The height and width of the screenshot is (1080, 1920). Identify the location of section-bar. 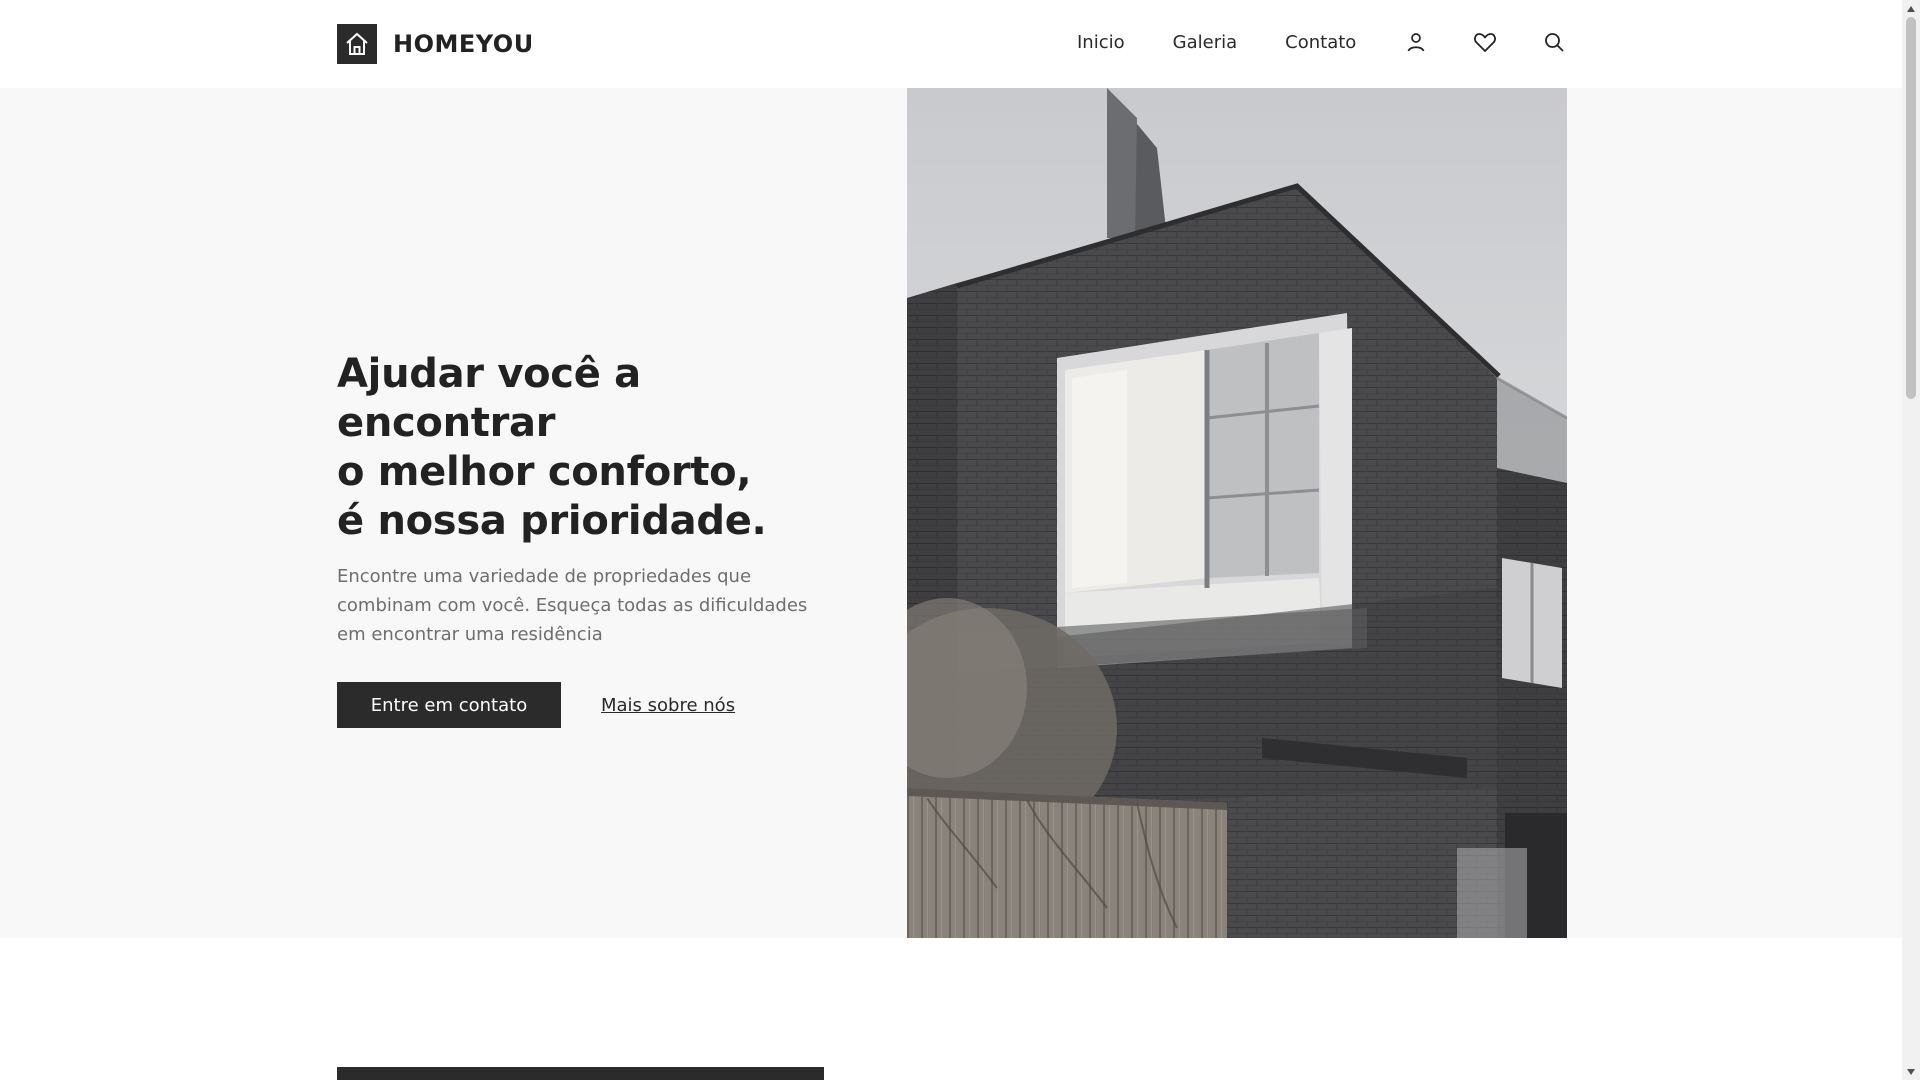
(580, 1073).